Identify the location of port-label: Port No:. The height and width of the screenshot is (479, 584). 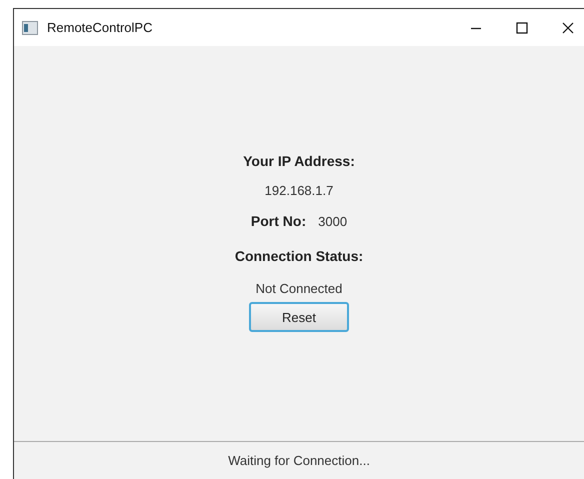
(278, 221).